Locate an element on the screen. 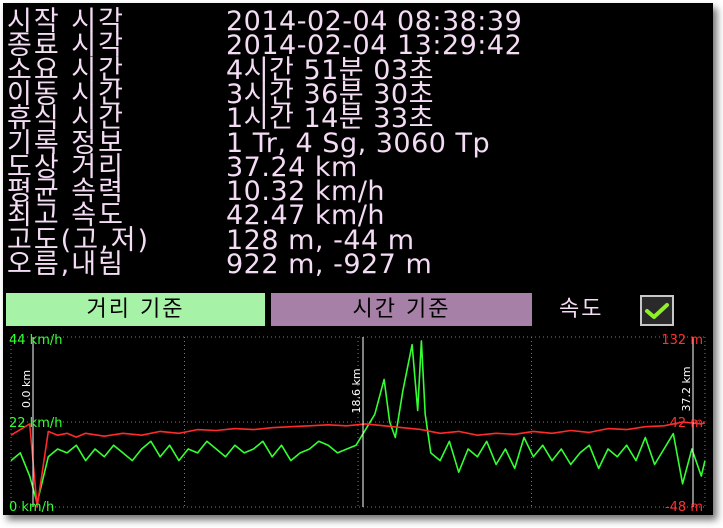 This screenshot has height=528, width=723. speed-toggle-label: 속도 is located at coordinates (581, 309).